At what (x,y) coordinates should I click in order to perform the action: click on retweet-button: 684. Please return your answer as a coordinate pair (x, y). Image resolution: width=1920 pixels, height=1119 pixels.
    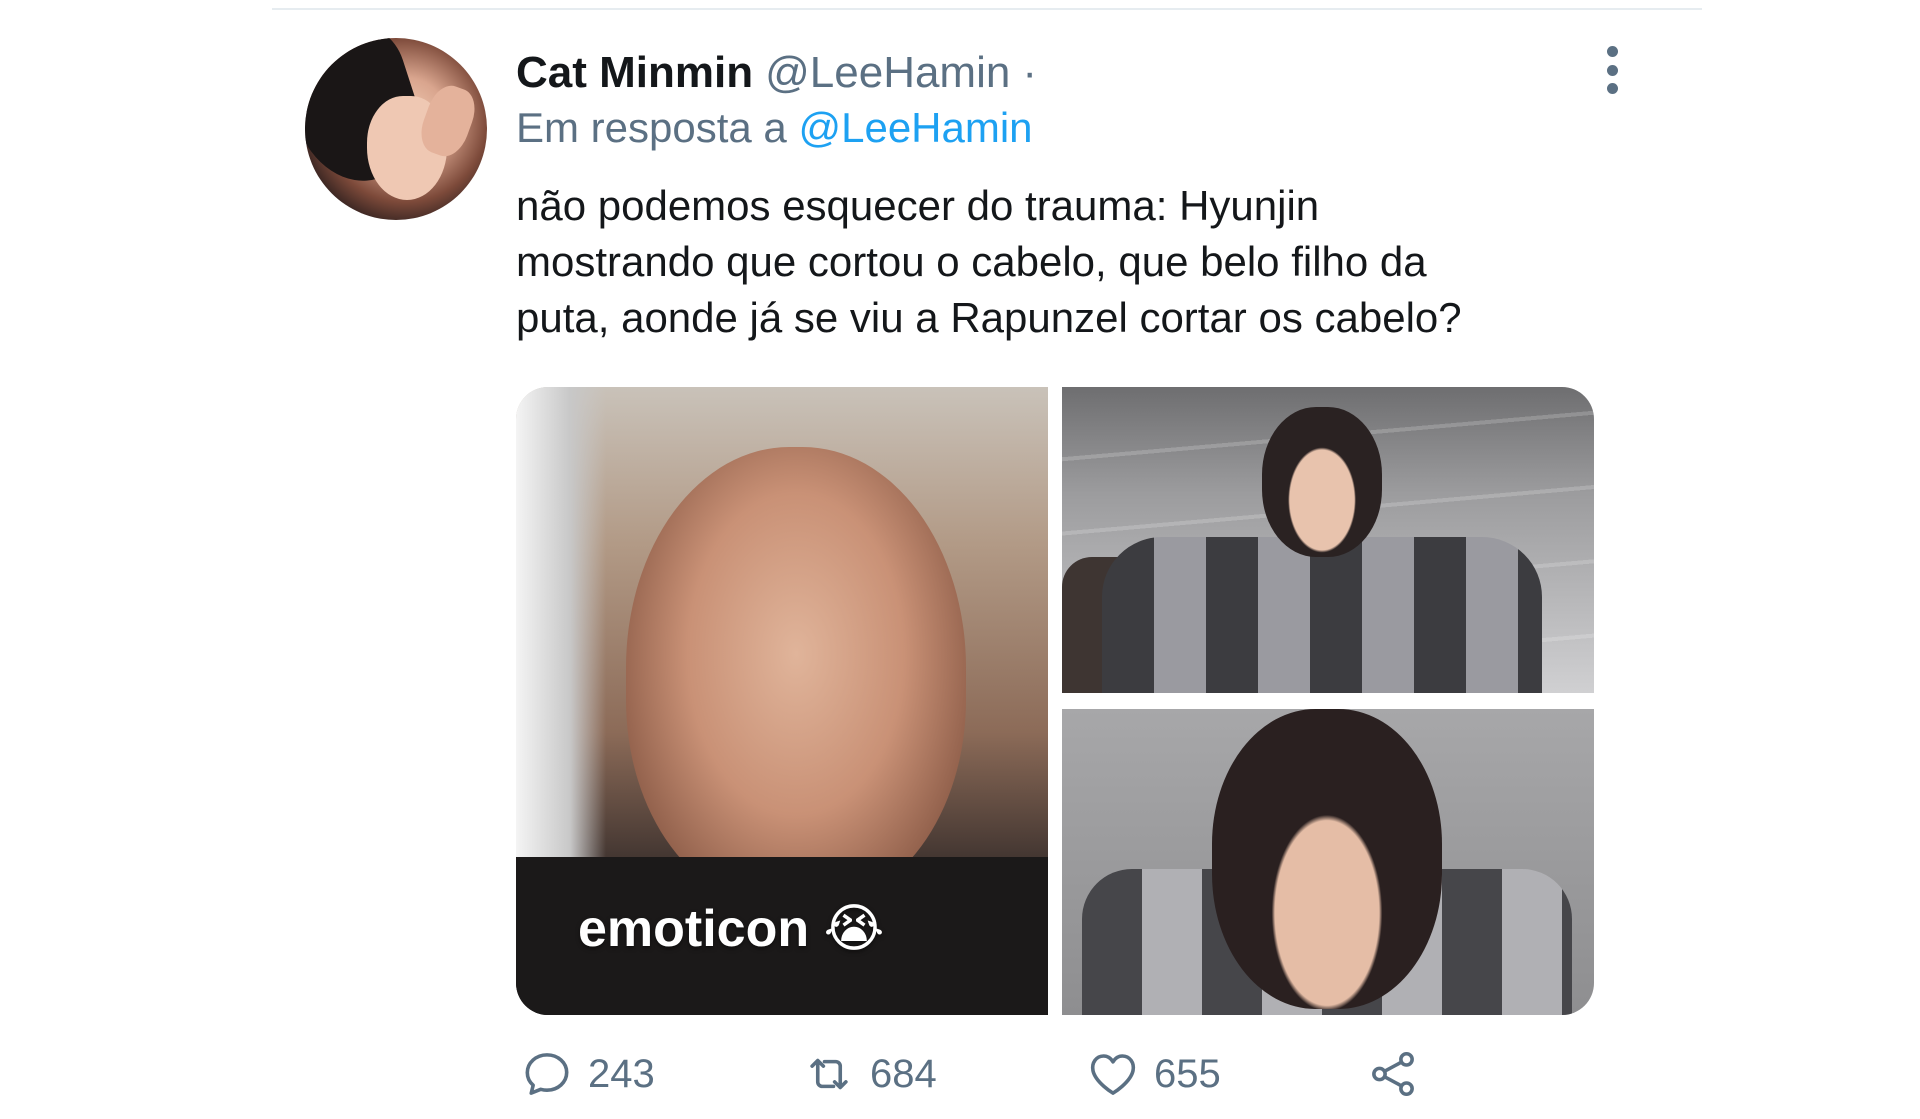
    Looking at the image, I should click on (869, 1074).